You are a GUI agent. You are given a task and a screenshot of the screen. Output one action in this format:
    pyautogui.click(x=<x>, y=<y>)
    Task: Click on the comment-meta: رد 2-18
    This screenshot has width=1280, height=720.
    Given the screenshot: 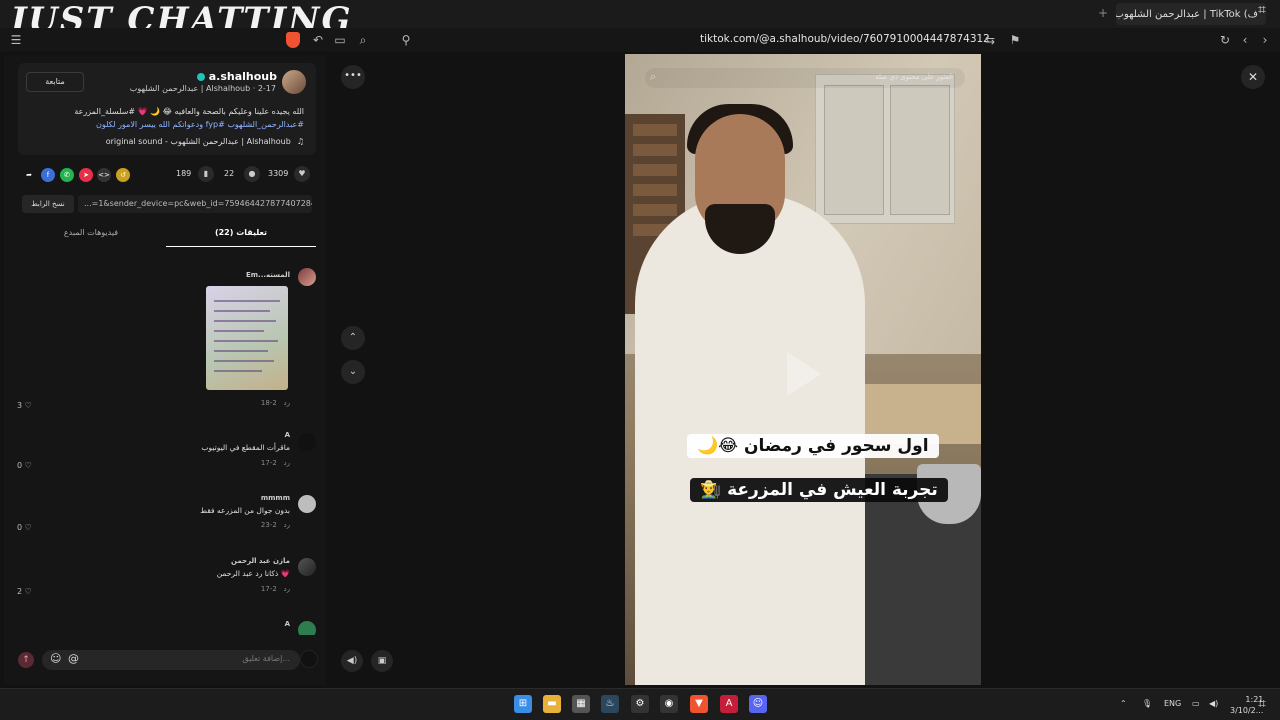 What is the action you would take?
    pyautogui.click(x=275, y=403)
    